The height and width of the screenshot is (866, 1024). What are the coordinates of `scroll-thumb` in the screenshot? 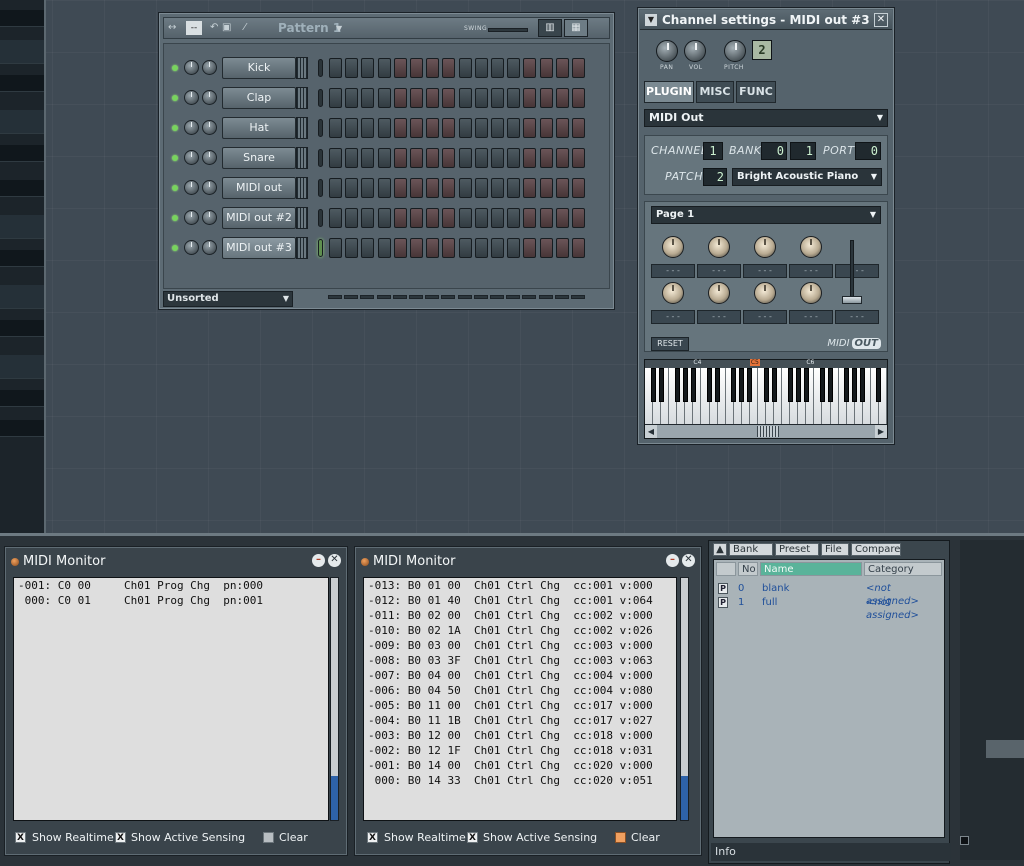 It's located at (684, 798).